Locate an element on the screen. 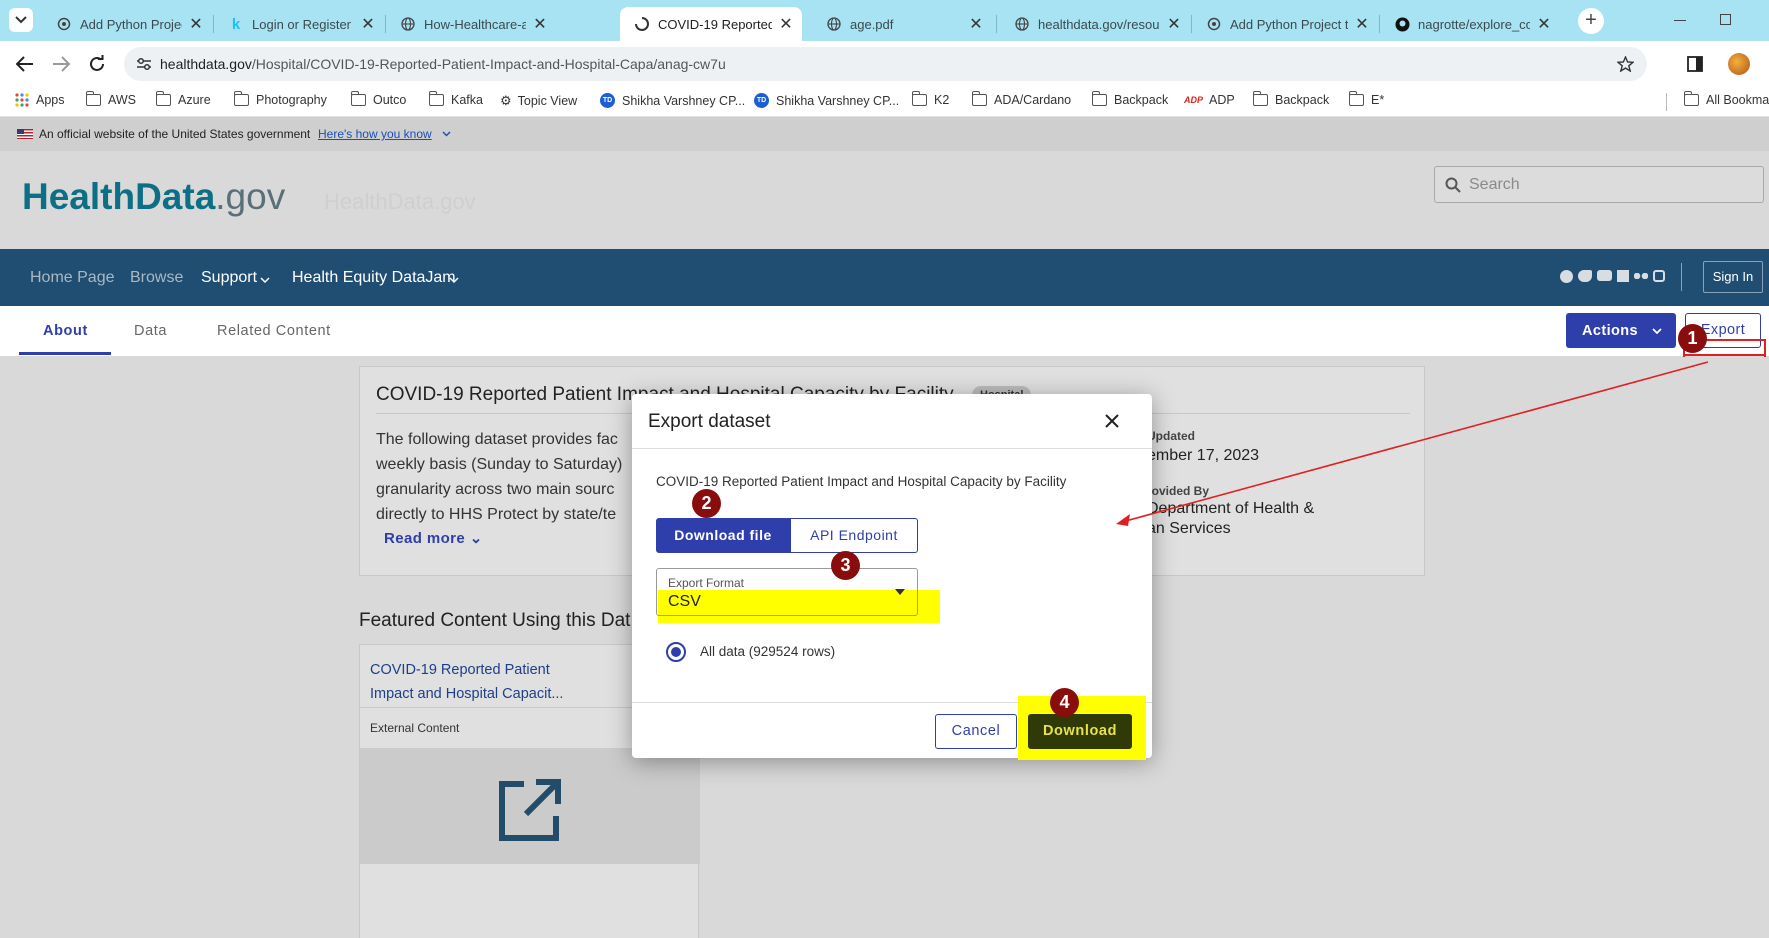 The height and width of the screenshot is (938, 1769). bookmark-label: ADA/Cardano is located at coordinates (1033, 100).